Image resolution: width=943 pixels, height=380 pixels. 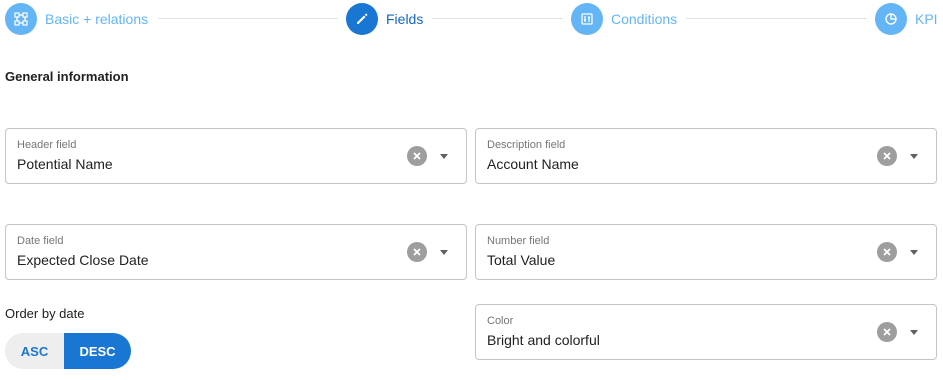 I want to click on field-value: Expected Close Date, so click(x=83, y=260).